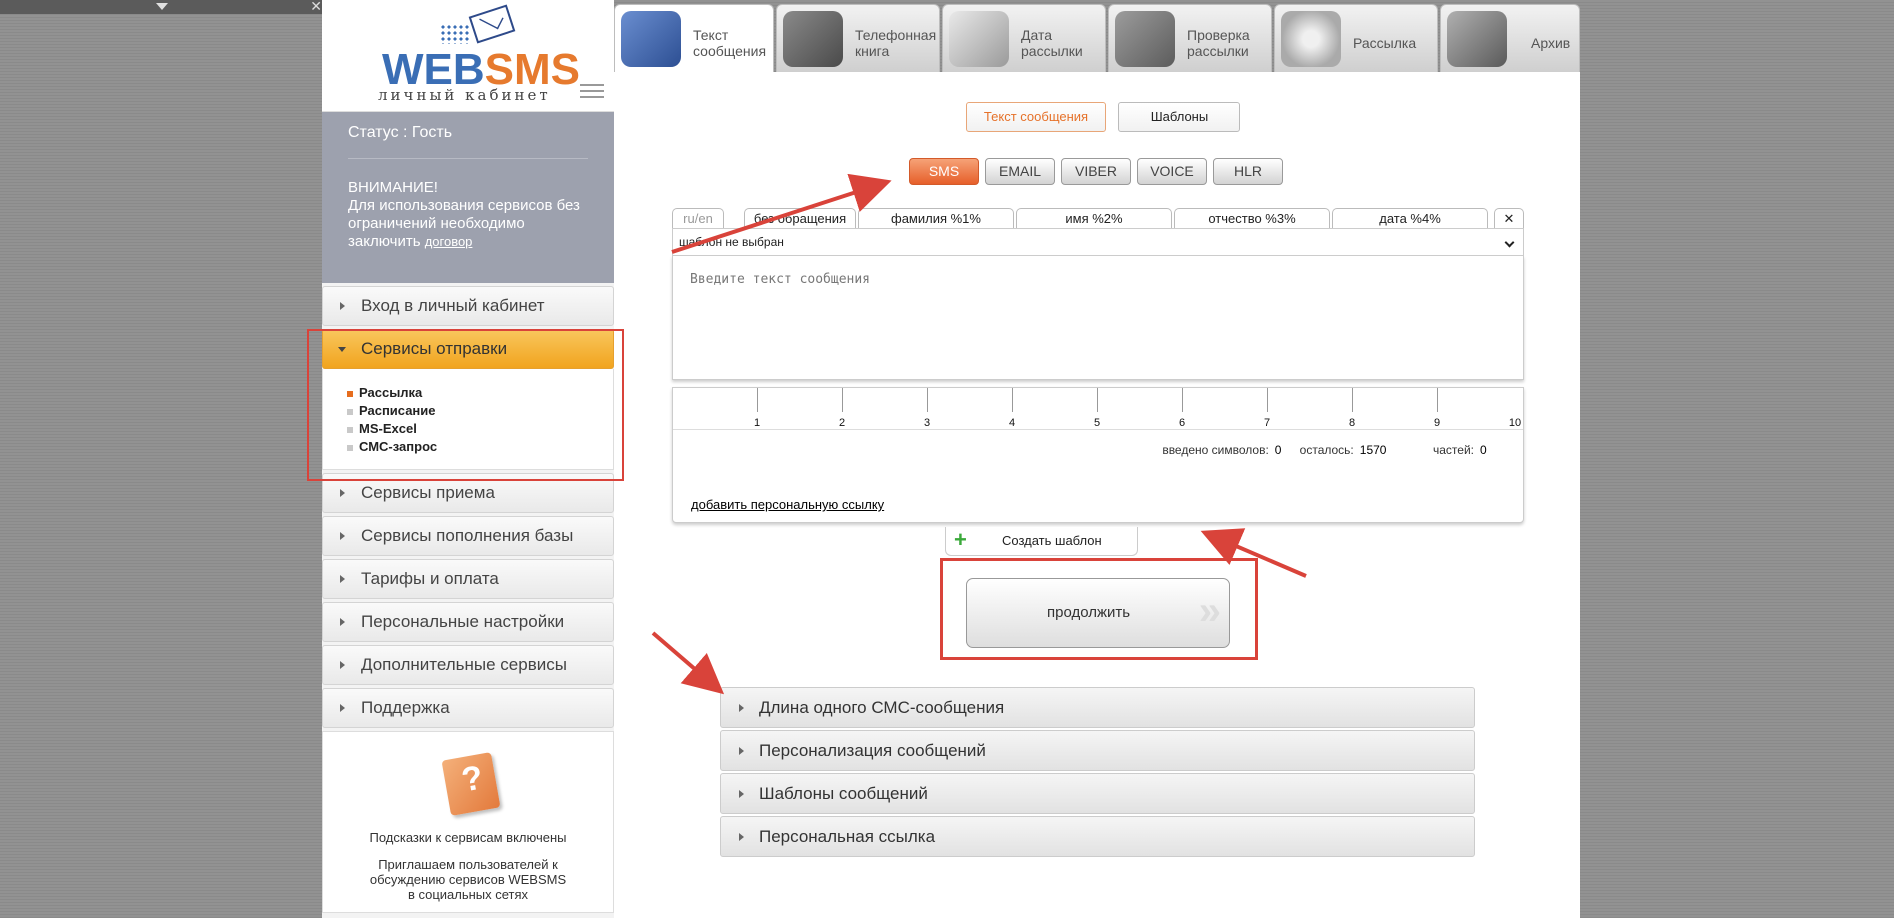 This screenshot has height=918, width=1894. I want to click on ruler-mark: 8, so click(1352, 423).